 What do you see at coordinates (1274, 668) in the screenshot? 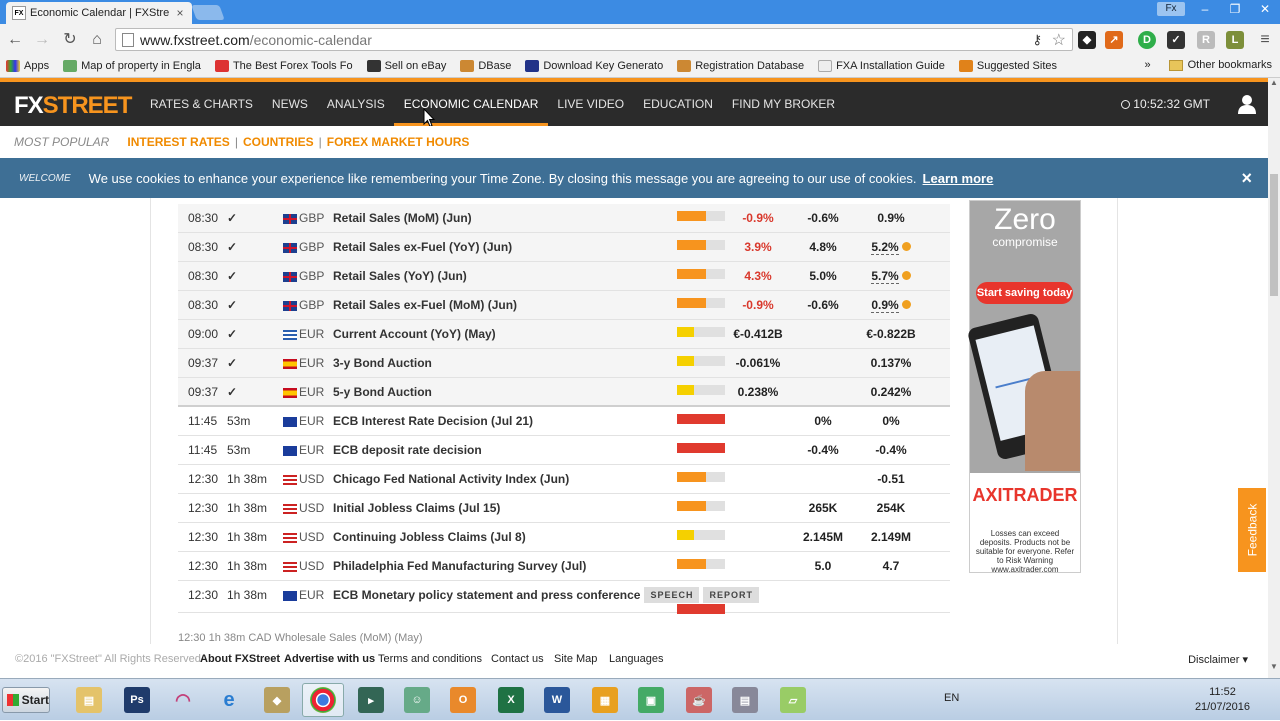
I see `scroll-down-icon: ▼` at bounding box center [1274, 668].